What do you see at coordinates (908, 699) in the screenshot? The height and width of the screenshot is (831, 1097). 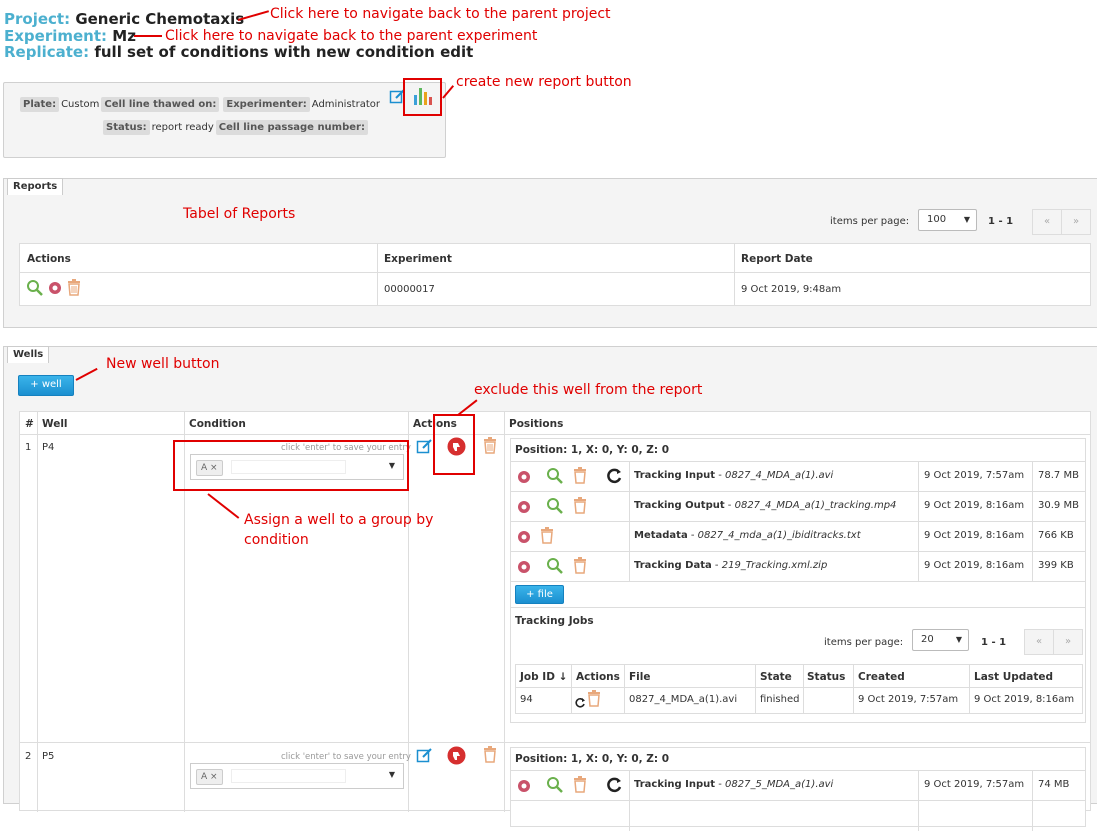 I see `job-created: 9 Oct 2019, 7:57am` at bounding box center [908, 699].